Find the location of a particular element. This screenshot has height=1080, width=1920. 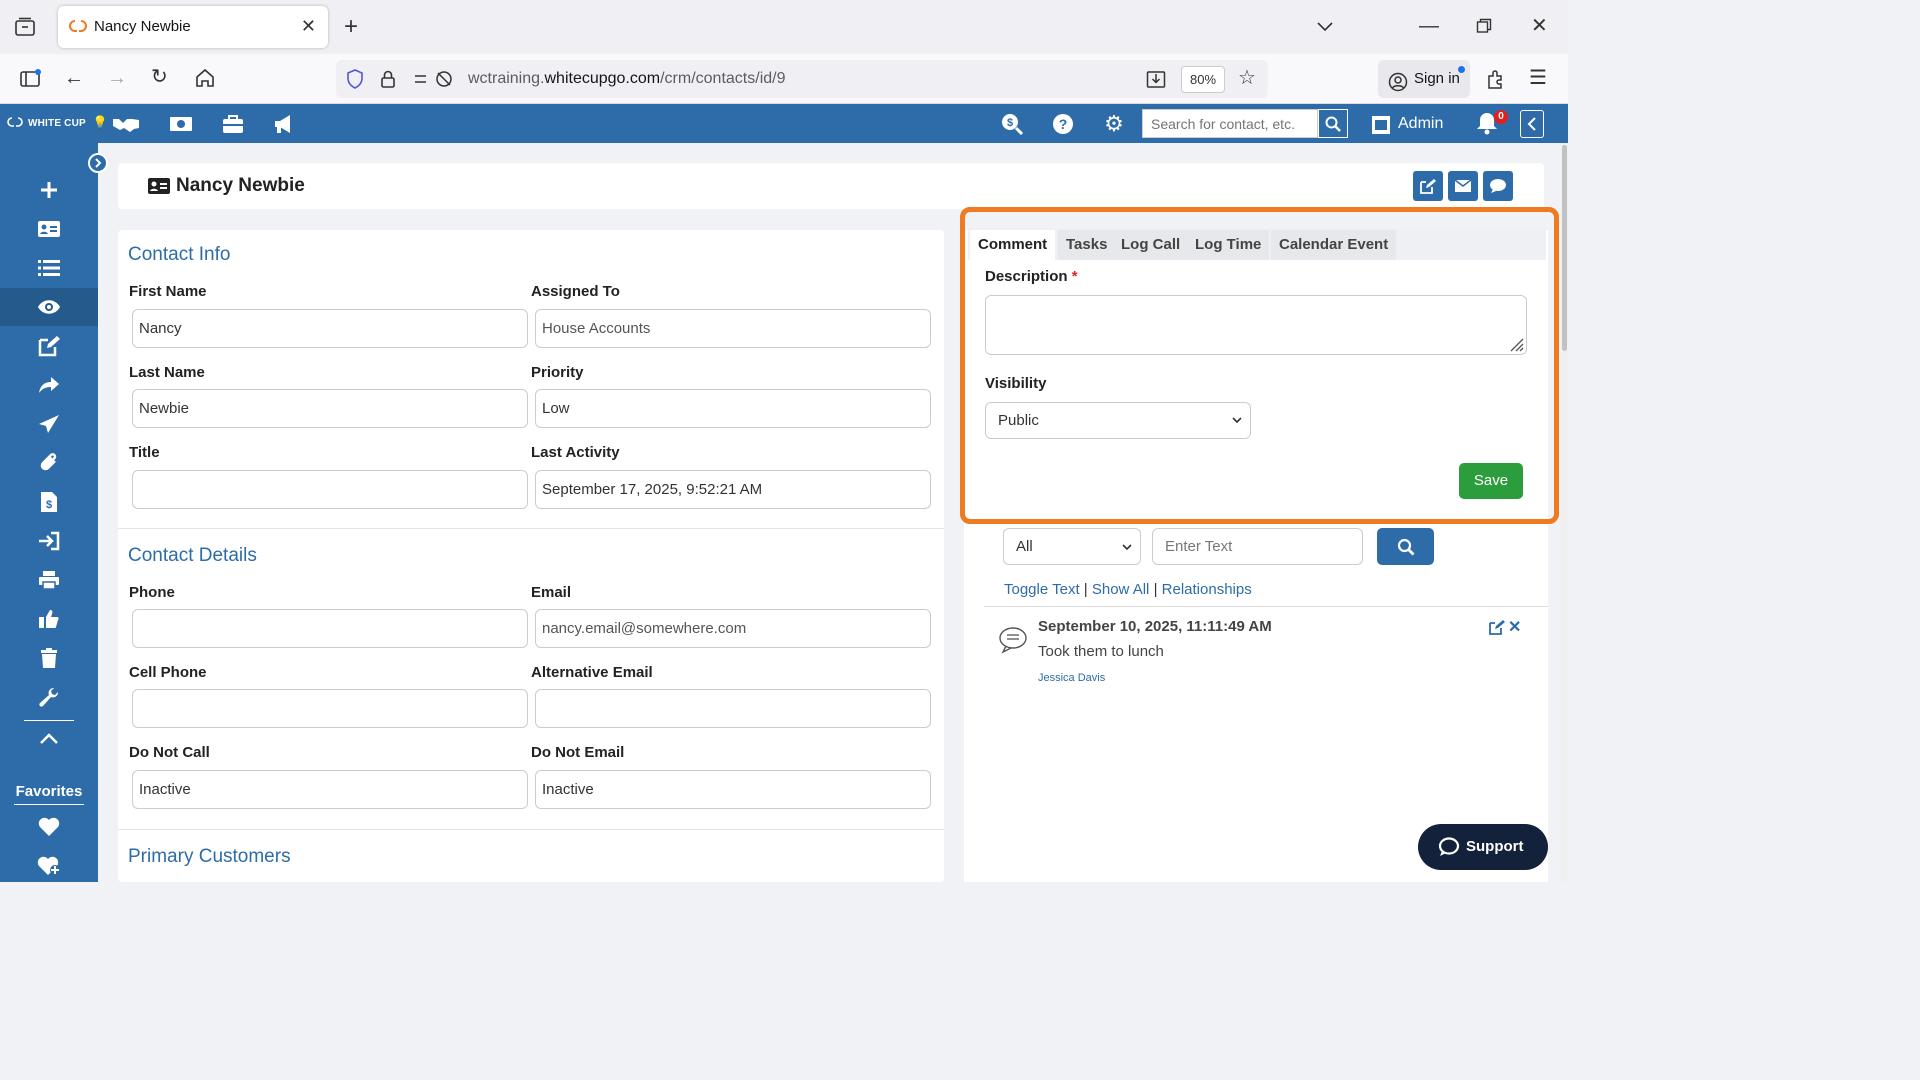

lock-icon is located at coordinates (388, 81).